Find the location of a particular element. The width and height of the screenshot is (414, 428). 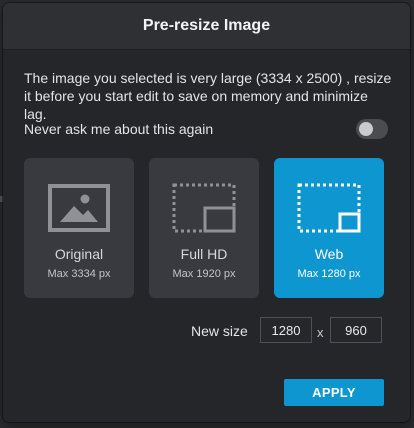

image-icon is located at coordinates (79, 208).